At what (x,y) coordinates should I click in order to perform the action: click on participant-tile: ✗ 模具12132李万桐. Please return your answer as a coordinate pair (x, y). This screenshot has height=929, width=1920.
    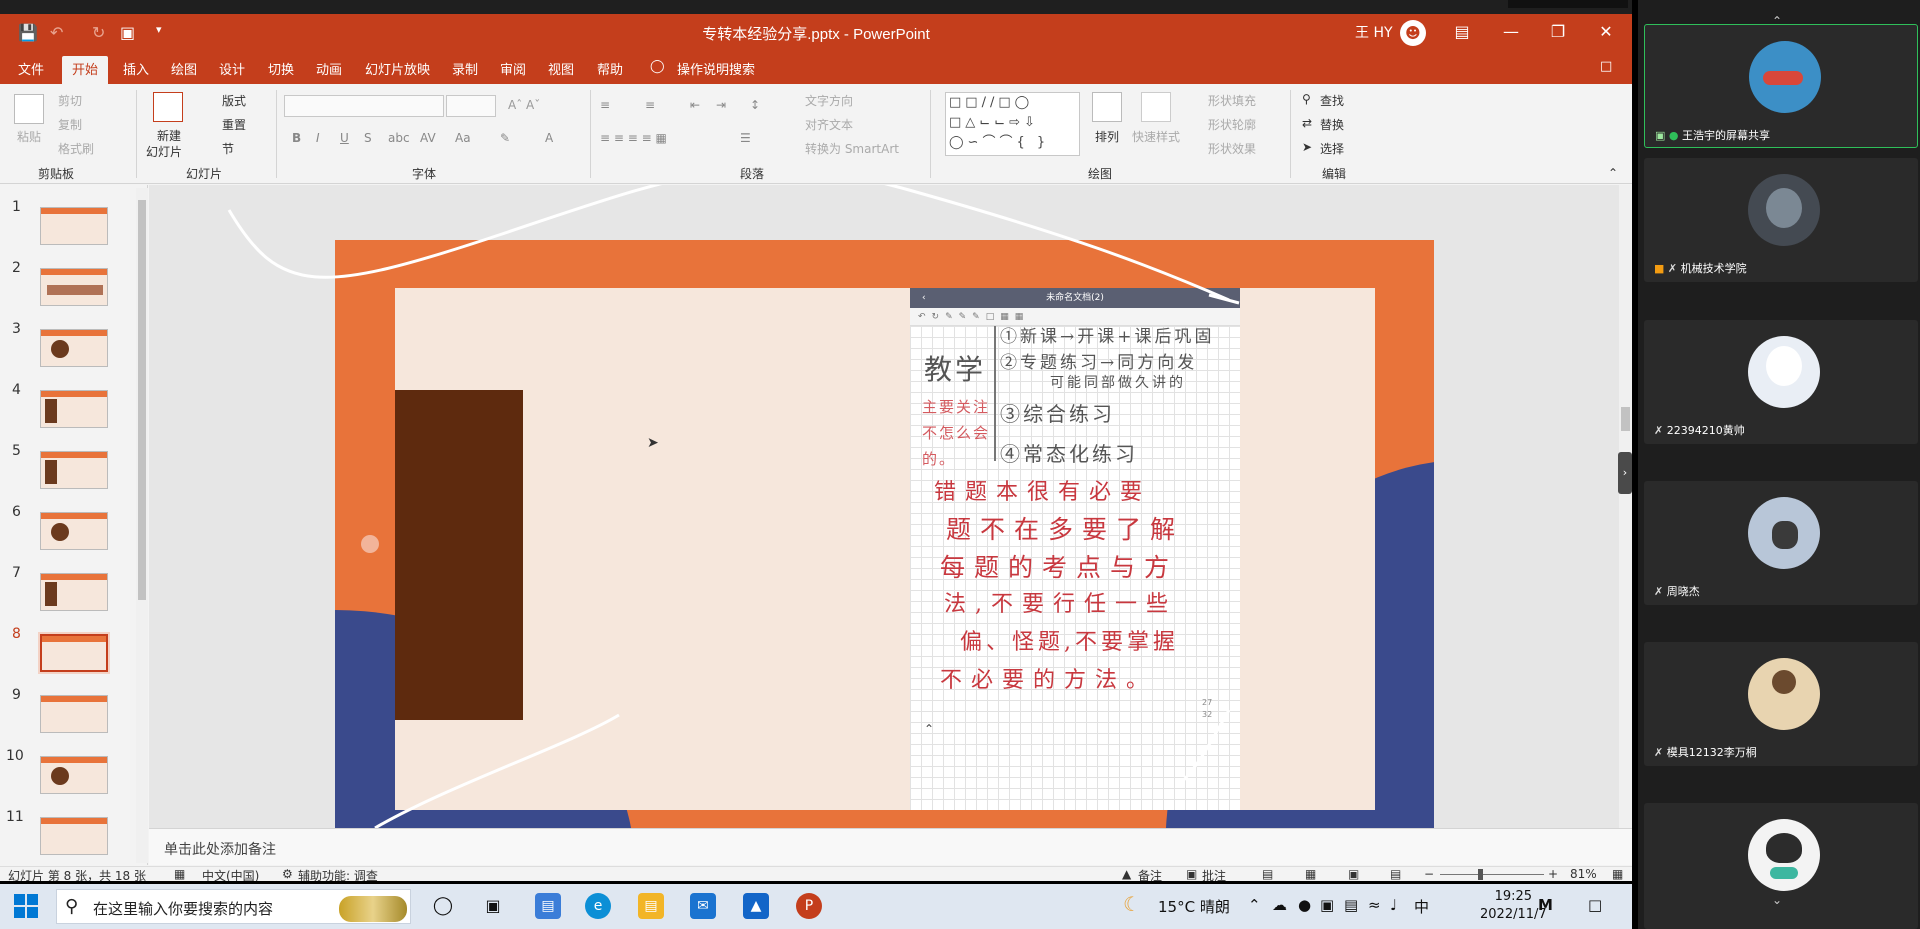
    Looking at the image, I should click on (1781, 704).